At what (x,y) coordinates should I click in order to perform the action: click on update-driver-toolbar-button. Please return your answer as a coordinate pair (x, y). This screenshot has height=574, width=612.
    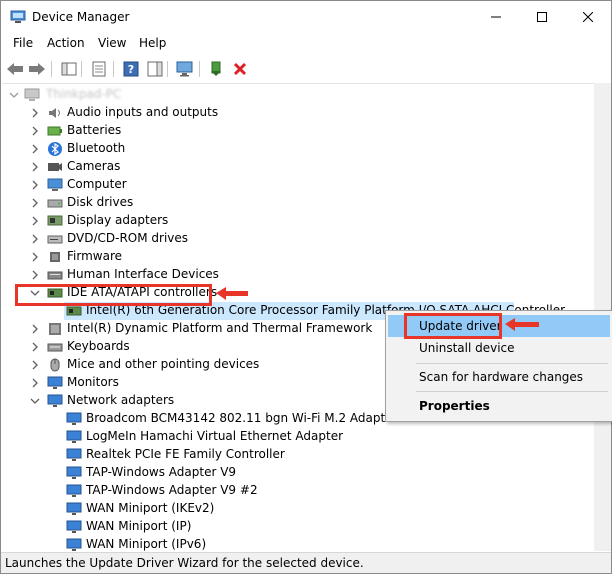
    Looking at the image, I should click on (216, 69).